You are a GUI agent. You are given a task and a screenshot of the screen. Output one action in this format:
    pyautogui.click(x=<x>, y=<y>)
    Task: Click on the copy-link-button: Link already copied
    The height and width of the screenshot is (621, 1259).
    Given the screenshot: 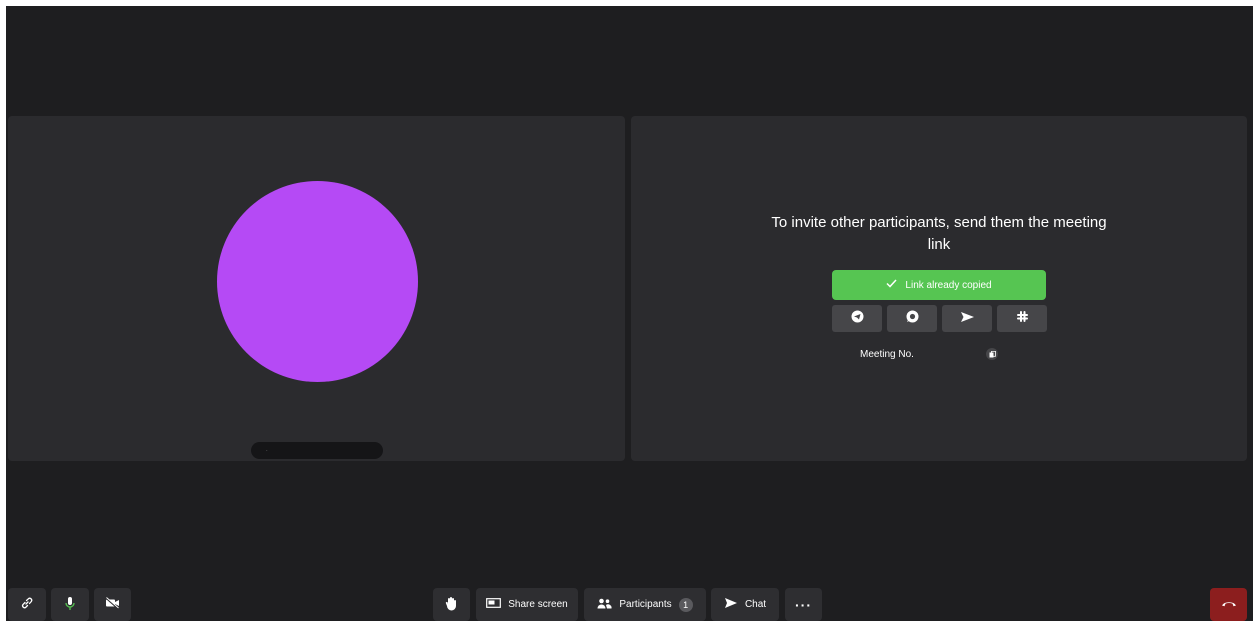 What is the action you would take?
    pyautogui.click(x=939, y=285)
    